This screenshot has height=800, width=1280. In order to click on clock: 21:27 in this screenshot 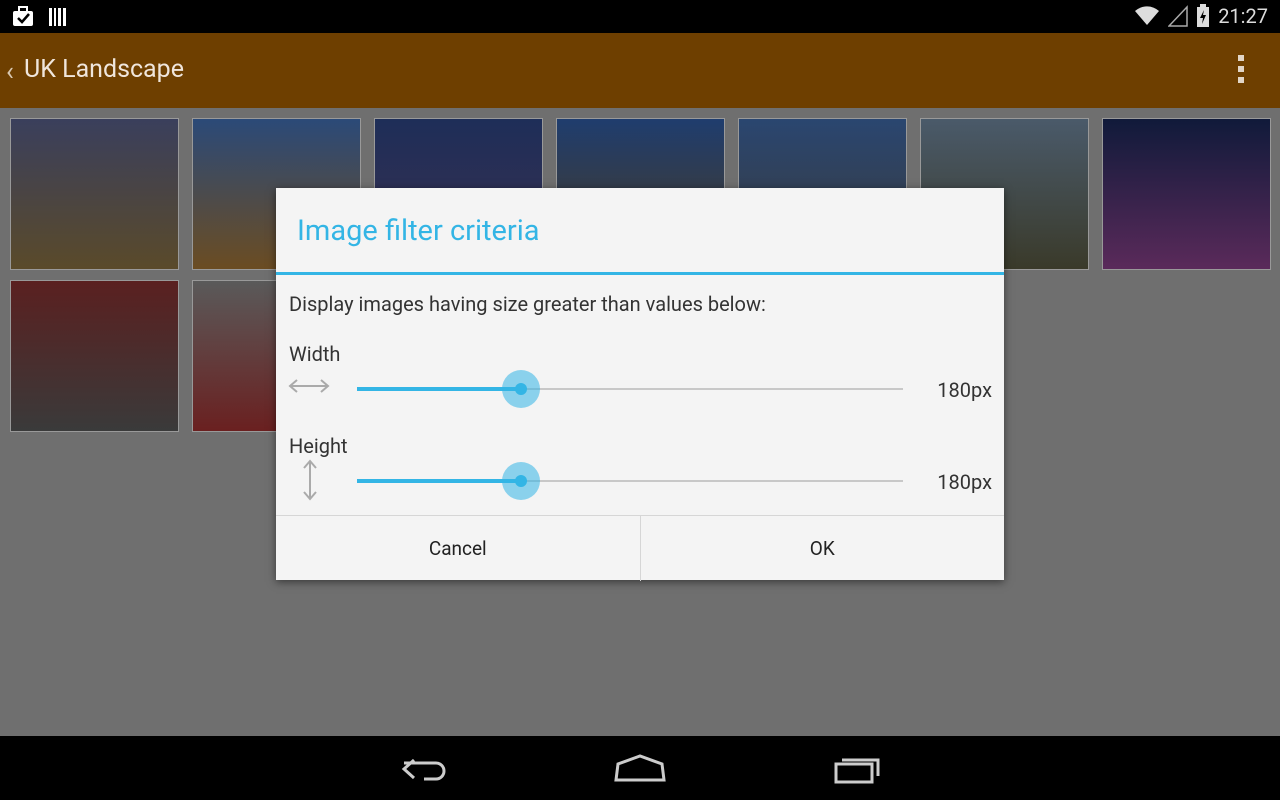, I will do `click(1243, 16)`.